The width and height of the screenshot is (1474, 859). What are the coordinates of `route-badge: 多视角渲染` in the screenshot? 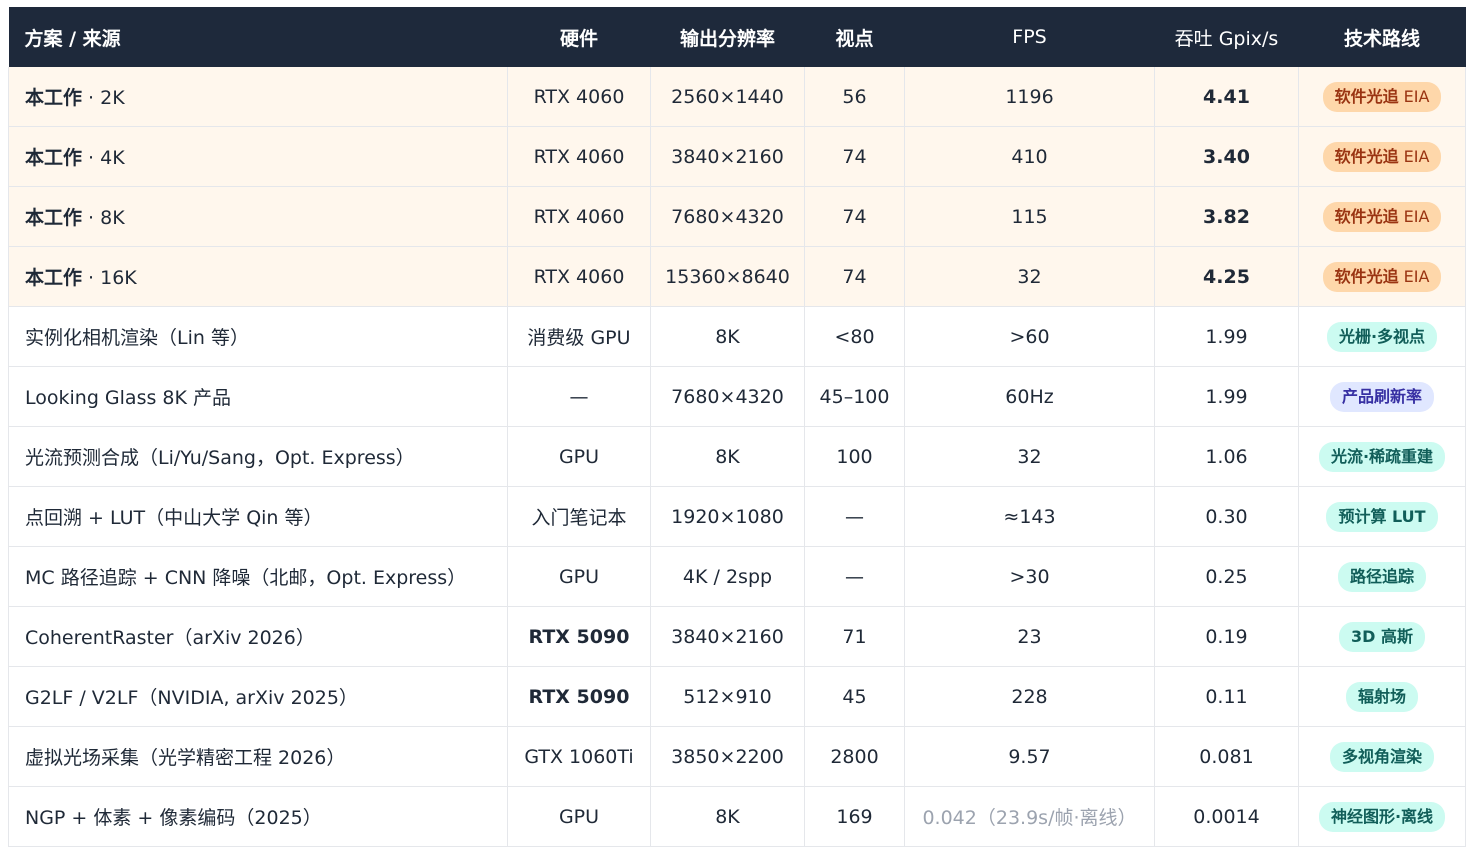 It's located at (1381, 756).